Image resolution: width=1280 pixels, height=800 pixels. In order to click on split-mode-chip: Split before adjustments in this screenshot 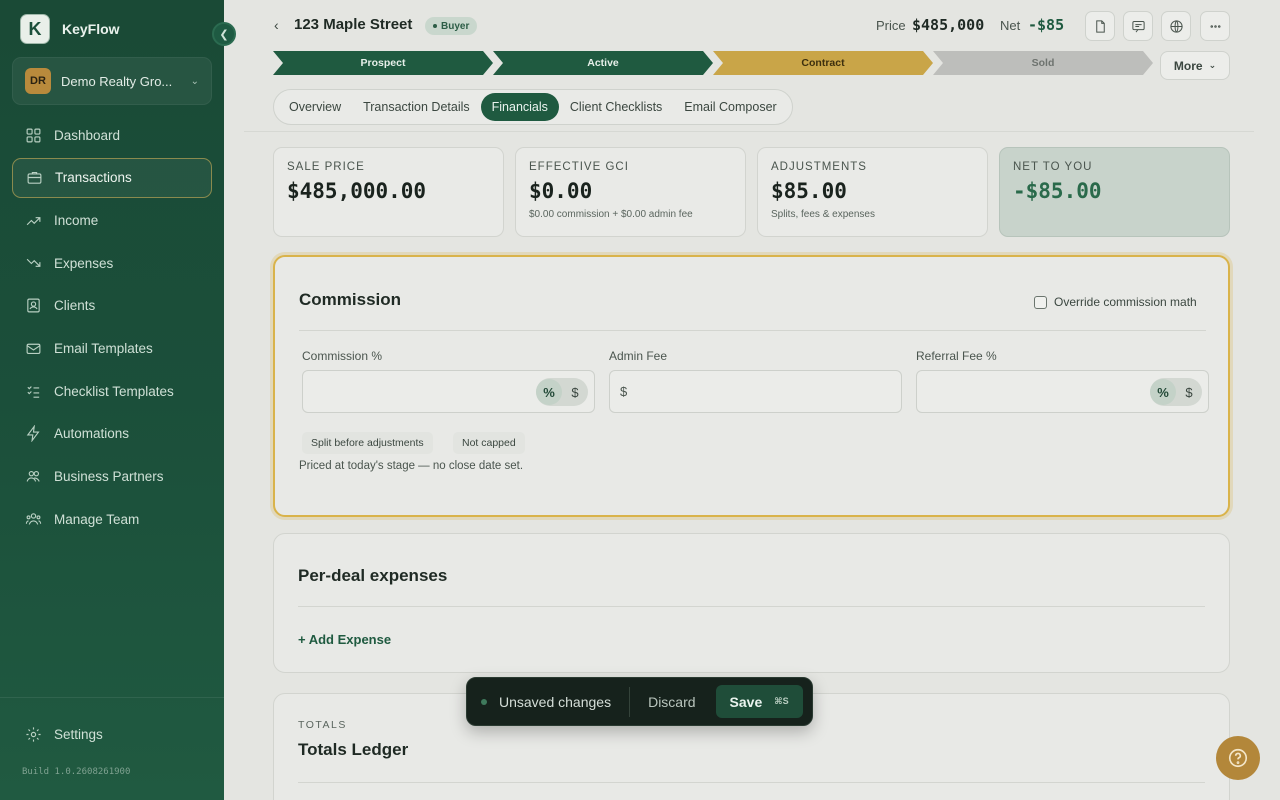, I will do `click(367, 443)`.